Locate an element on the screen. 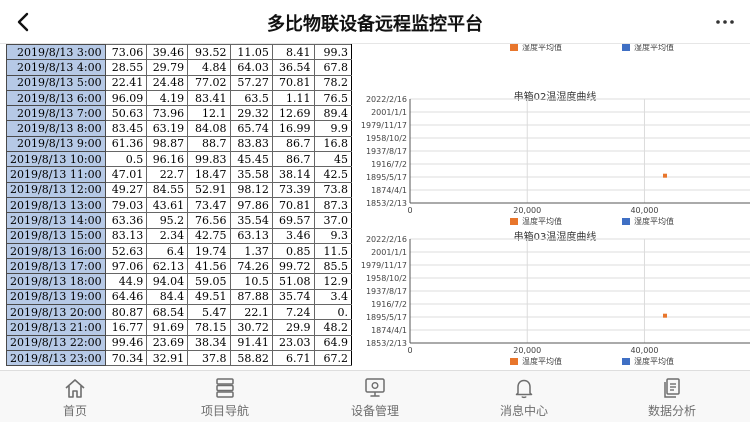  value-cell: 73.8 is located at coordinates (332, 189).